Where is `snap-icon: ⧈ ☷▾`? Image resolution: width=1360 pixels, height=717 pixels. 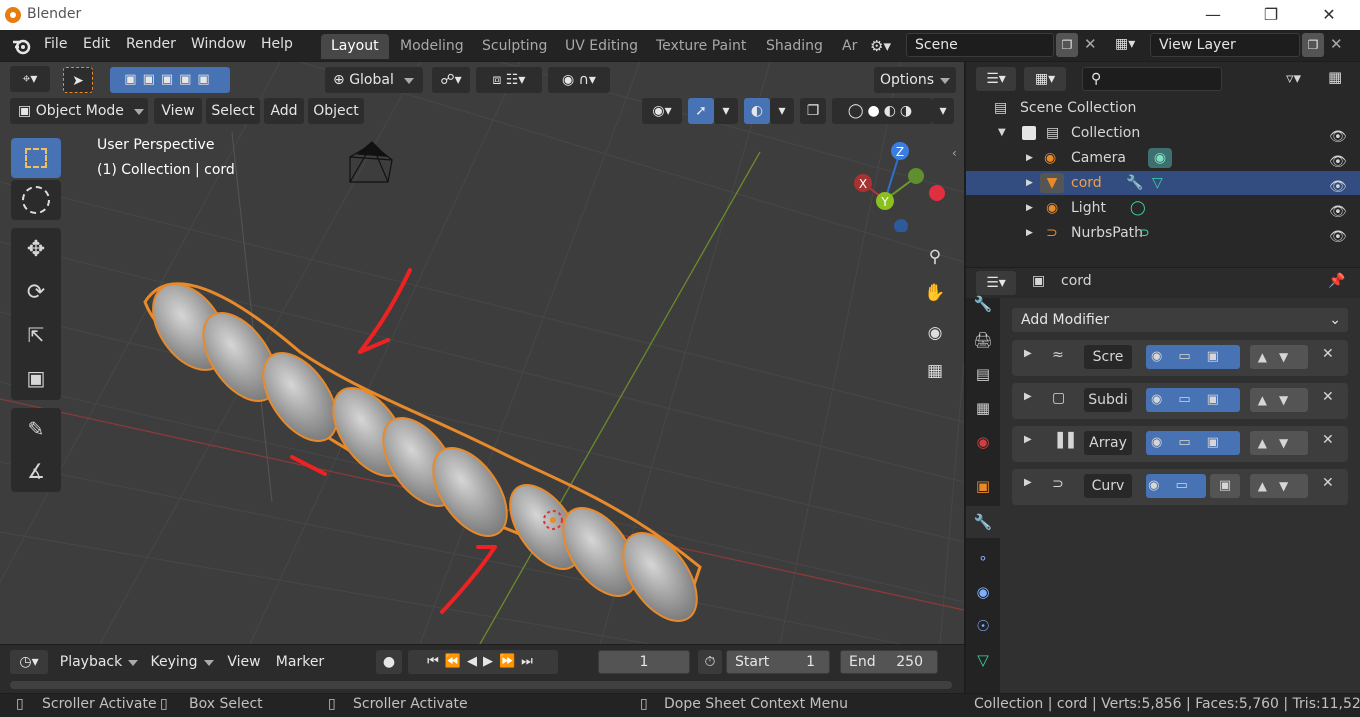
snap-icon: ⧈ ☷▾ is located at coordinates (509, 80).